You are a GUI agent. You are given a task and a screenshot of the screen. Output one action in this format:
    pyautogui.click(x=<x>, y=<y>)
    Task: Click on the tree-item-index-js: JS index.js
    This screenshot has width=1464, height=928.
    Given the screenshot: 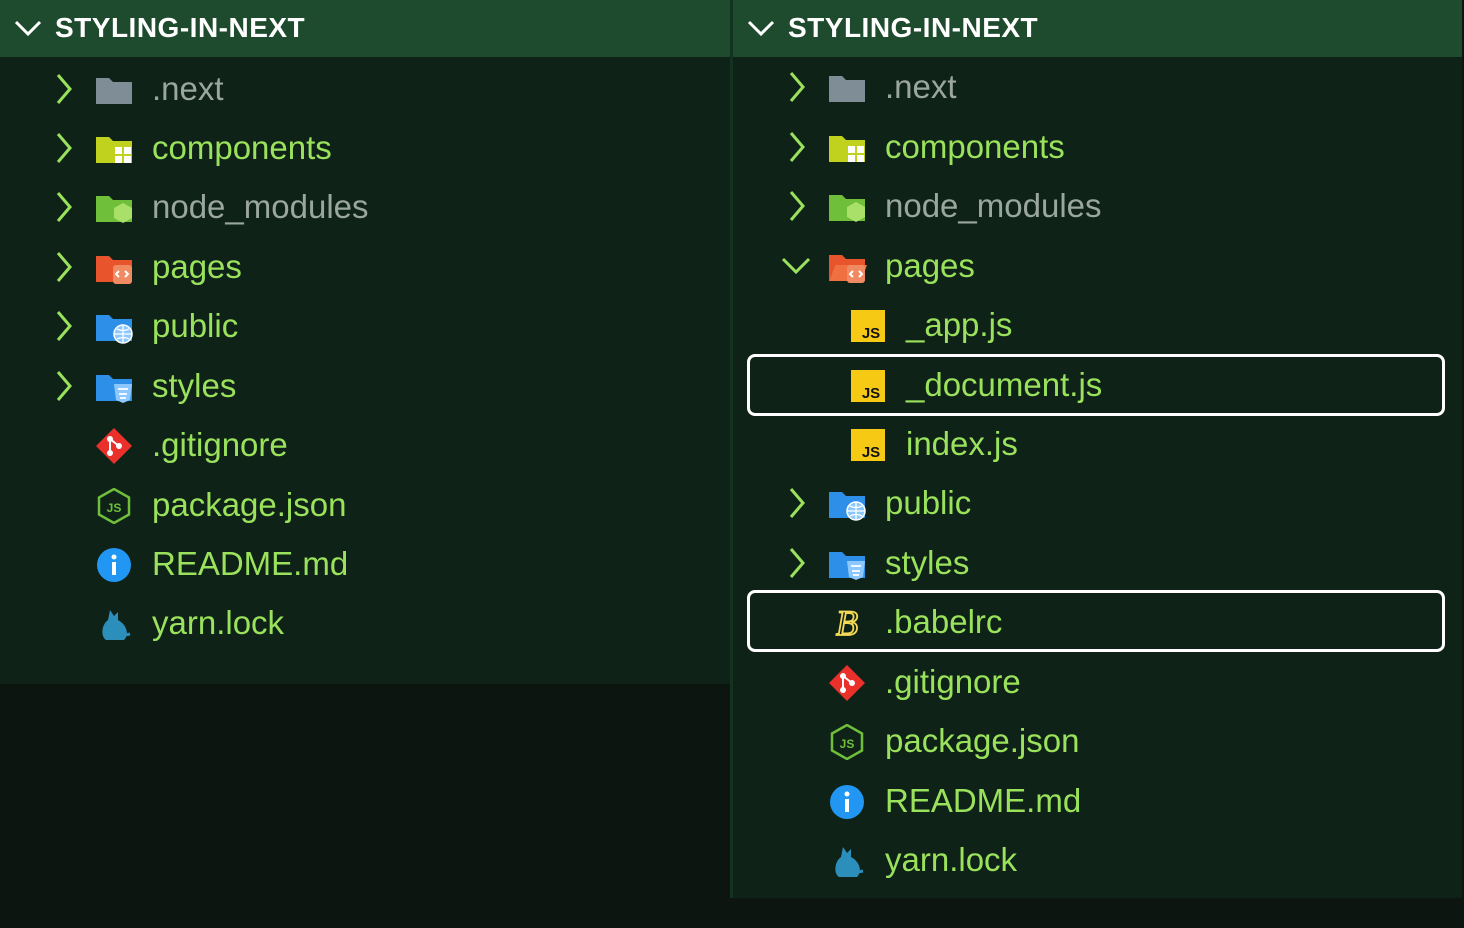 What is the action you would take?
    pyautogui.click(x=1097, y=444)
    